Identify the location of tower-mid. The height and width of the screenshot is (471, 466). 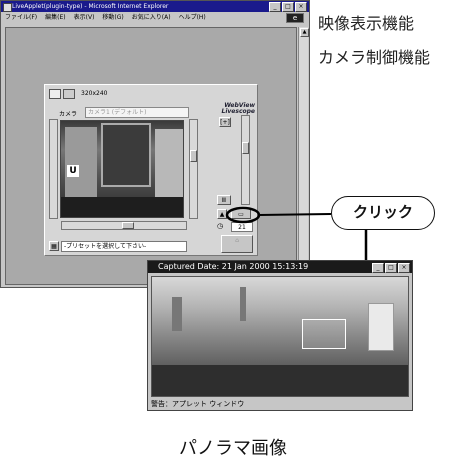
(243, 304).